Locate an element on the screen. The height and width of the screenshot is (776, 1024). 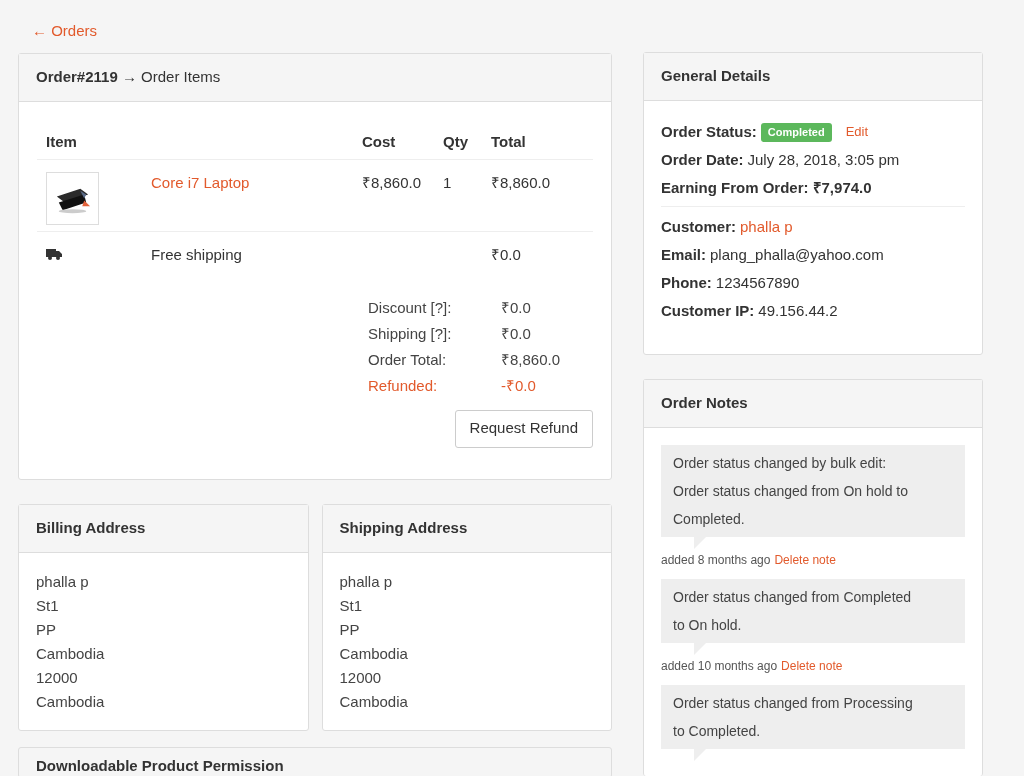
panel-title: Order#2119 → Order Items is located at coordinates (128, 76).